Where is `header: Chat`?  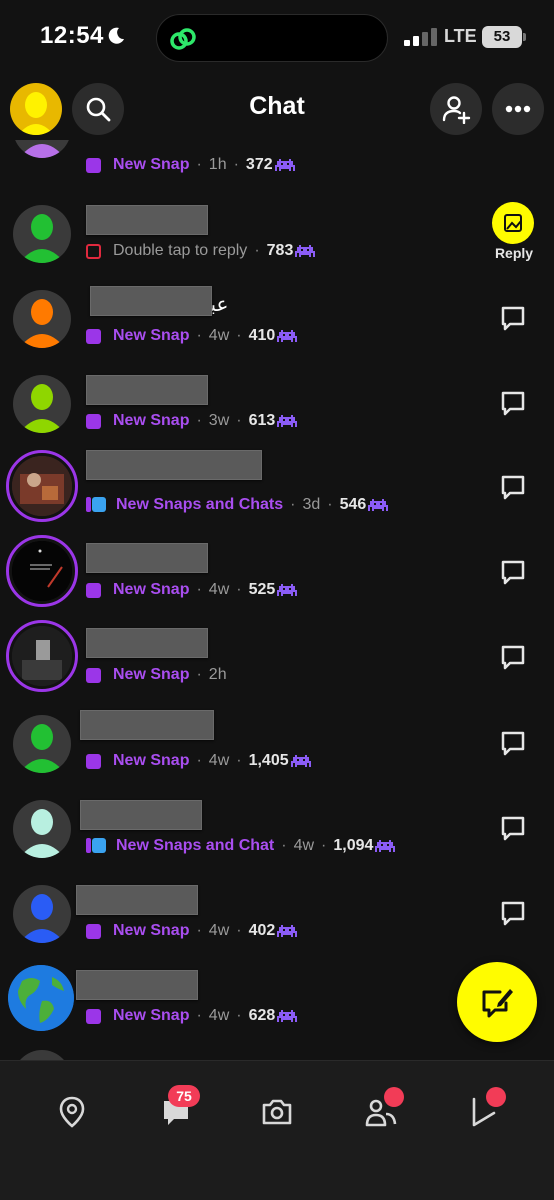
header: Chat is located at coordinates (277, 110).